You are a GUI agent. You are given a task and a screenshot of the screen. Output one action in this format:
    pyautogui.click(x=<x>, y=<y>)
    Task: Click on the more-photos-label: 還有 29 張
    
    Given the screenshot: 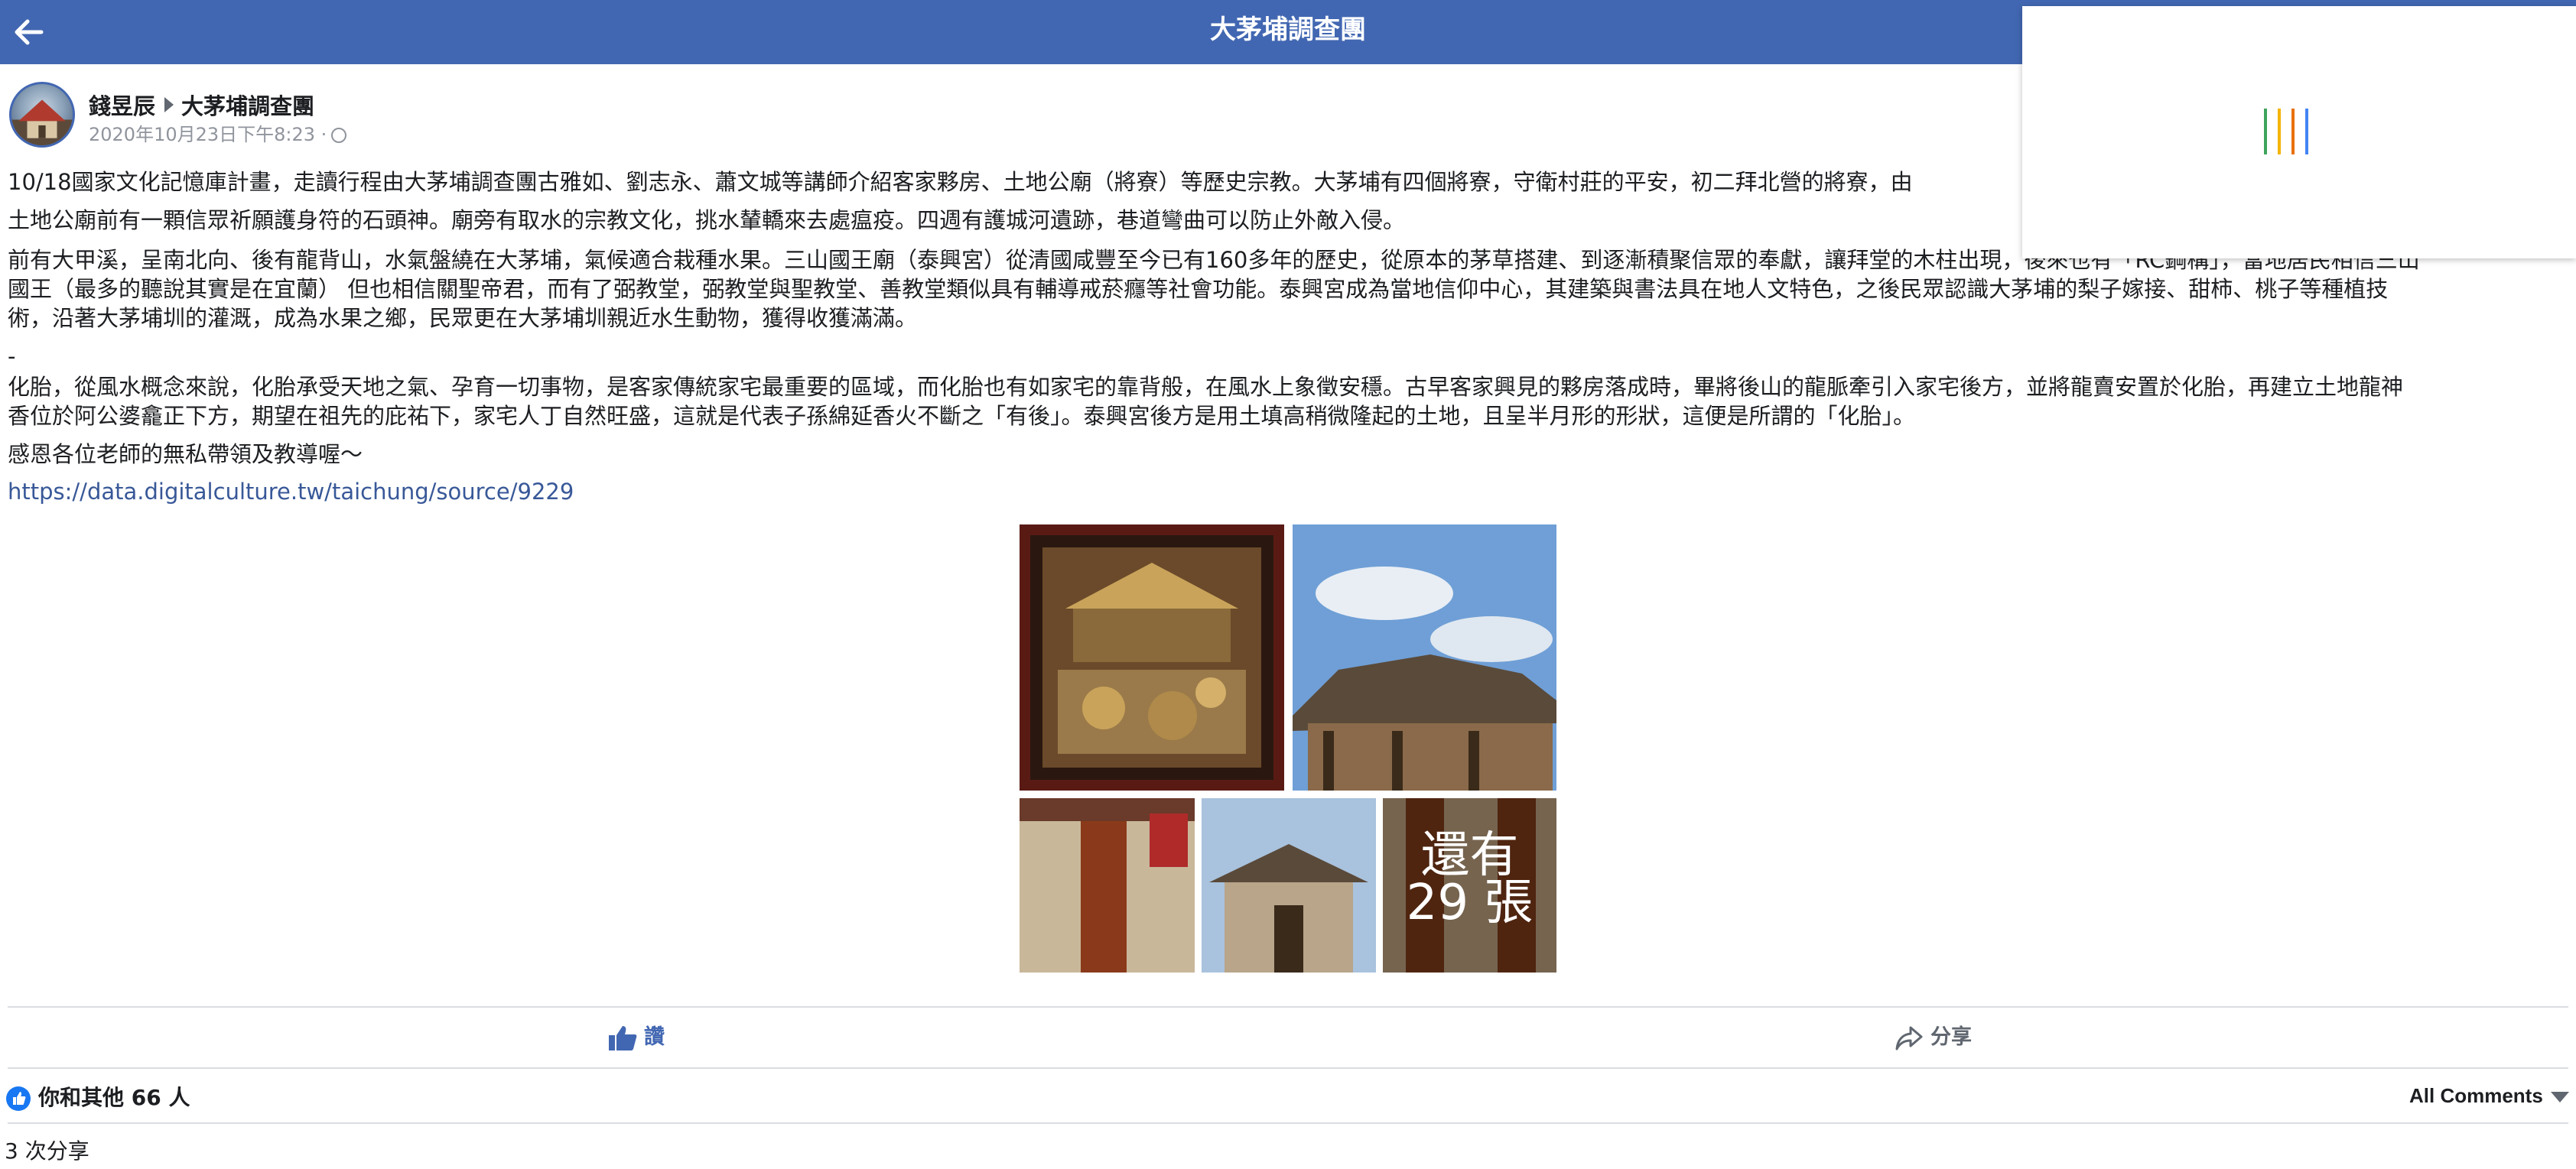 What is the action you would take?
    pyautogui.click(x=1469, y=885)
    